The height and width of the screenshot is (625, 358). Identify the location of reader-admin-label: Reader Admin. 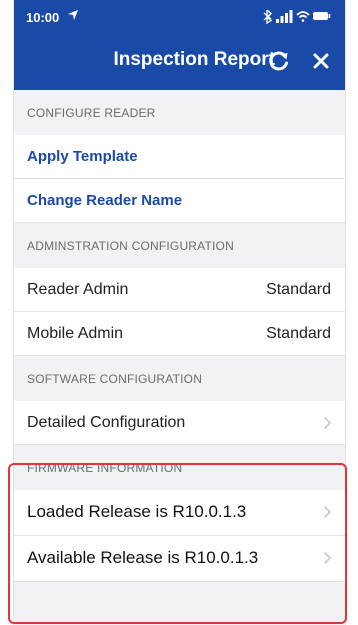
(78, 289).